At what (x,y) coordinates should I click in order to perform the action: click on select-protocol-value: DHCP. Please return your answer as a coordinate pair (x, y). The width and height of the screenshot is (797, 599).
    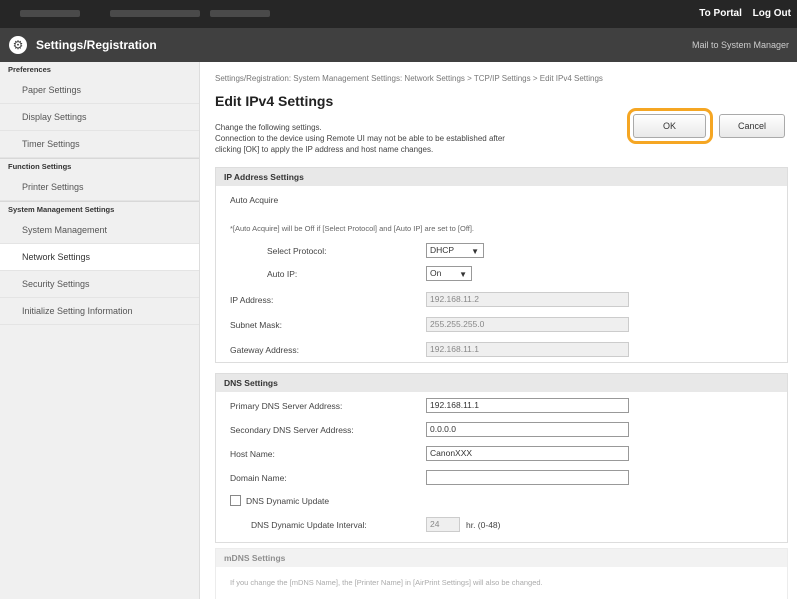
    Looking at the image, I should click on (442, 250).